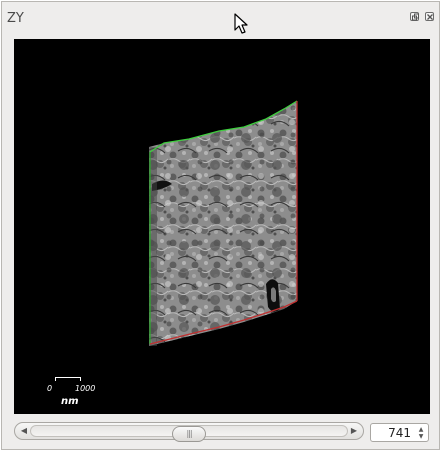  What do you see at coordinates (85, 388) in the screenshot?
I see `scale-max-label: 1000` at bounding box center [85, 388].